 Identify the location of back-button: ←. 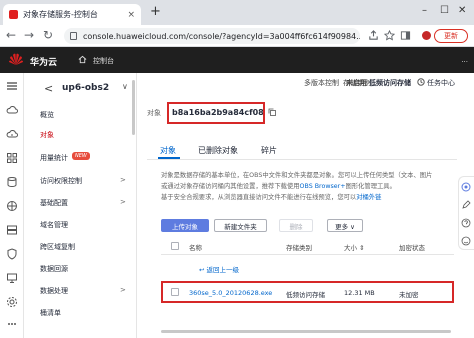
(11, 35).